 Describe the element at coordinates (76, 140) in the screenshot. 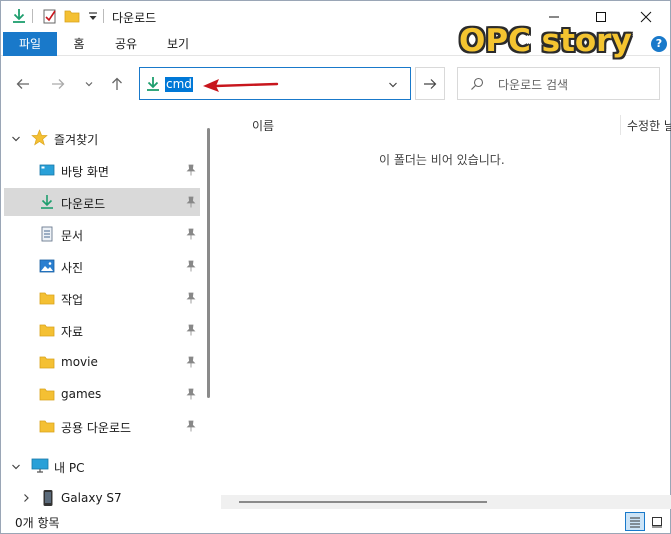

I see `quick-access-label: 즐겨찾기` at that location.